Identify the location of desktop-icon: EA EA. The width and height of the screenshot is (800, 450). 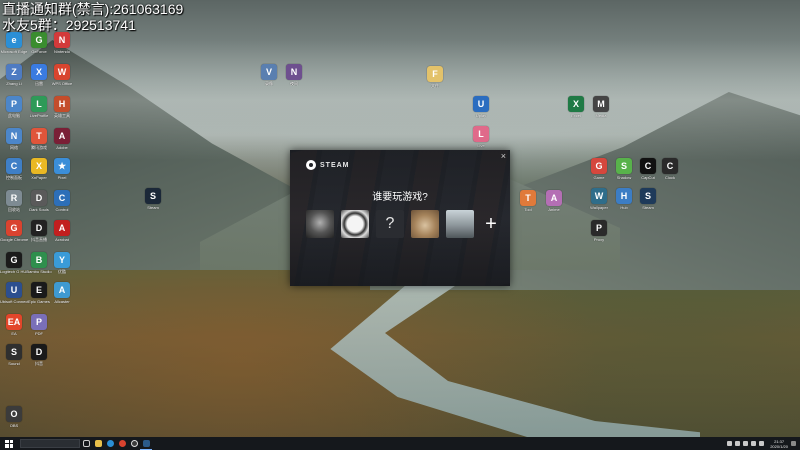
(14, 325).